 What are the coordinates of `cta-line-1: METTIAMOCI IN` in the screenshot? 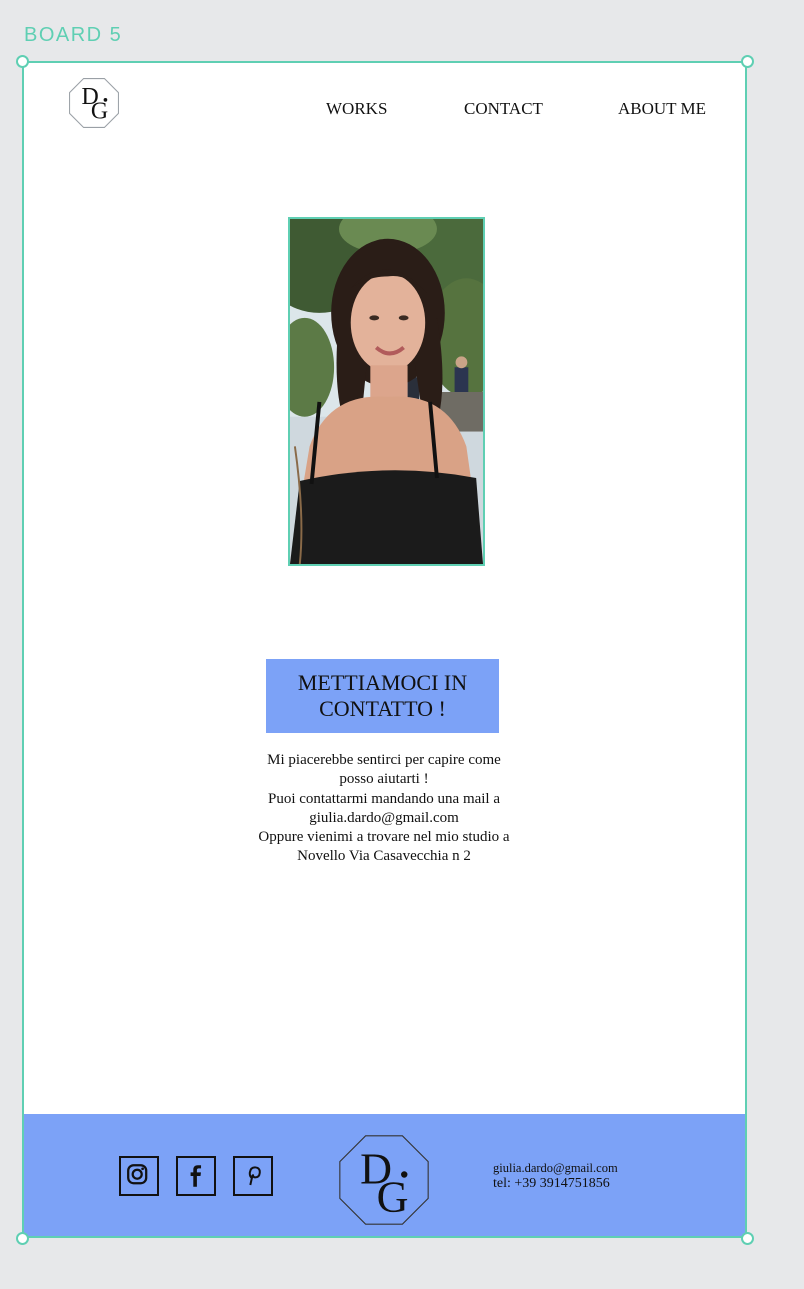 It's located at (382, 682).